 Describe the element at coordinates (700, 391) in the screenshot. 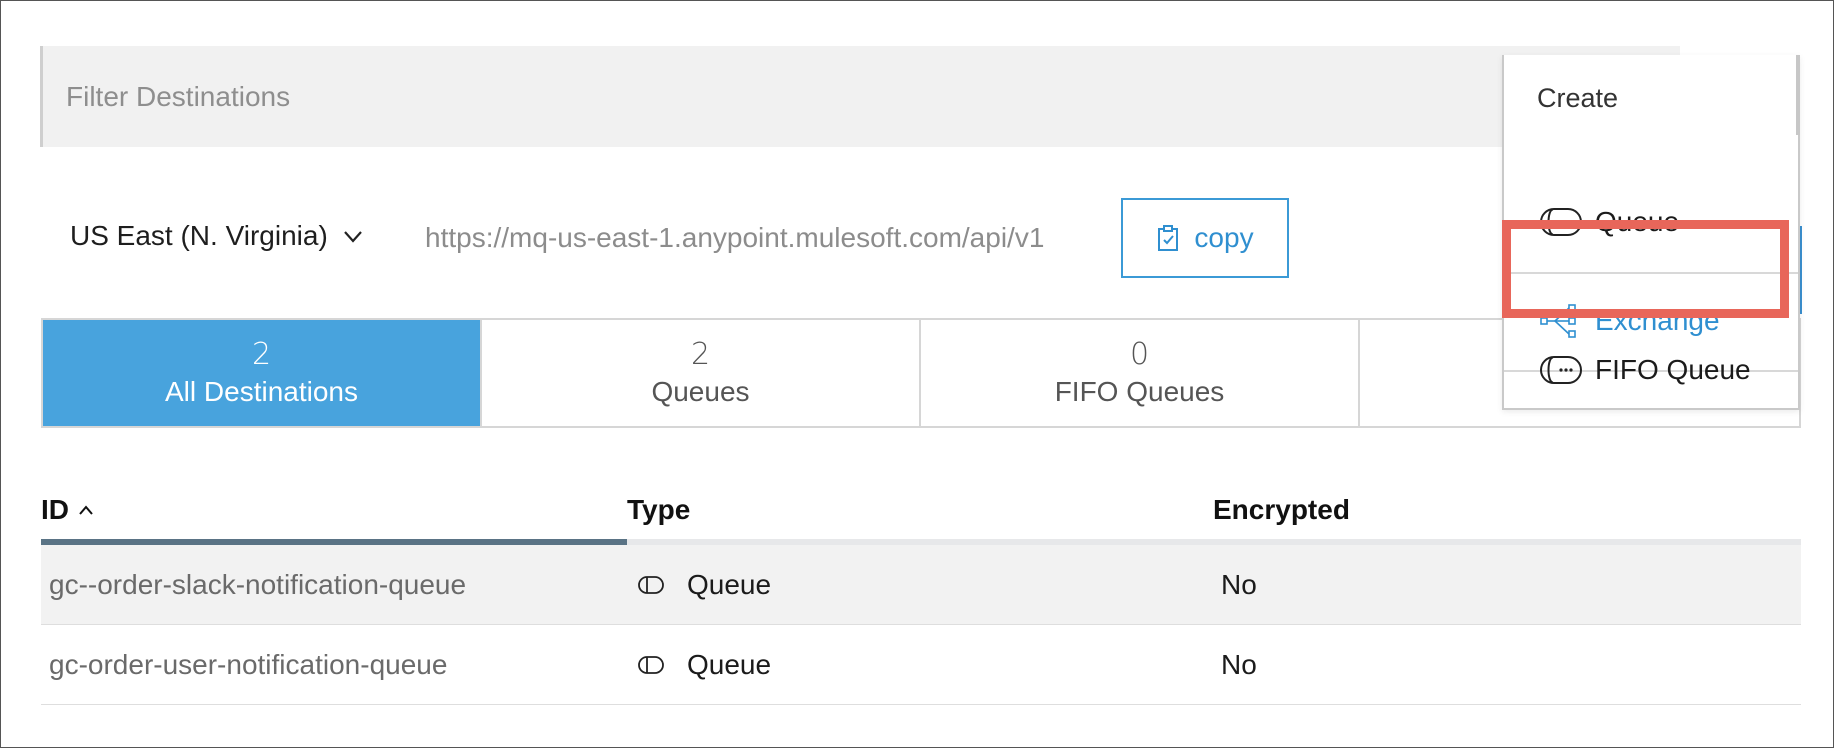

I see `tab-label: Queues` at that location.